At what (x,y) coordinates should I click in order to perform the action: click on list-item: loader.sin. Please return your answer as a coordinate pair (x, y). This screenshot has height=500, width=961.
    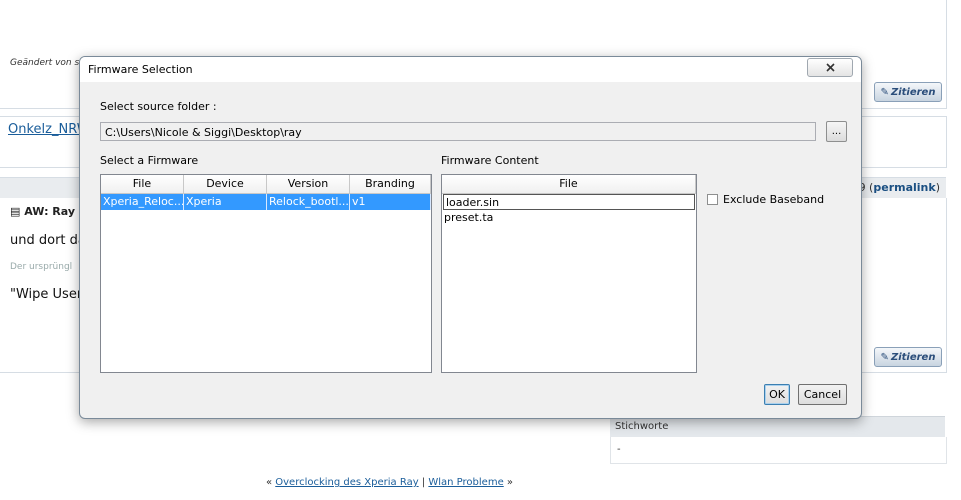
    Looking at the image, I should click on (569, 202).